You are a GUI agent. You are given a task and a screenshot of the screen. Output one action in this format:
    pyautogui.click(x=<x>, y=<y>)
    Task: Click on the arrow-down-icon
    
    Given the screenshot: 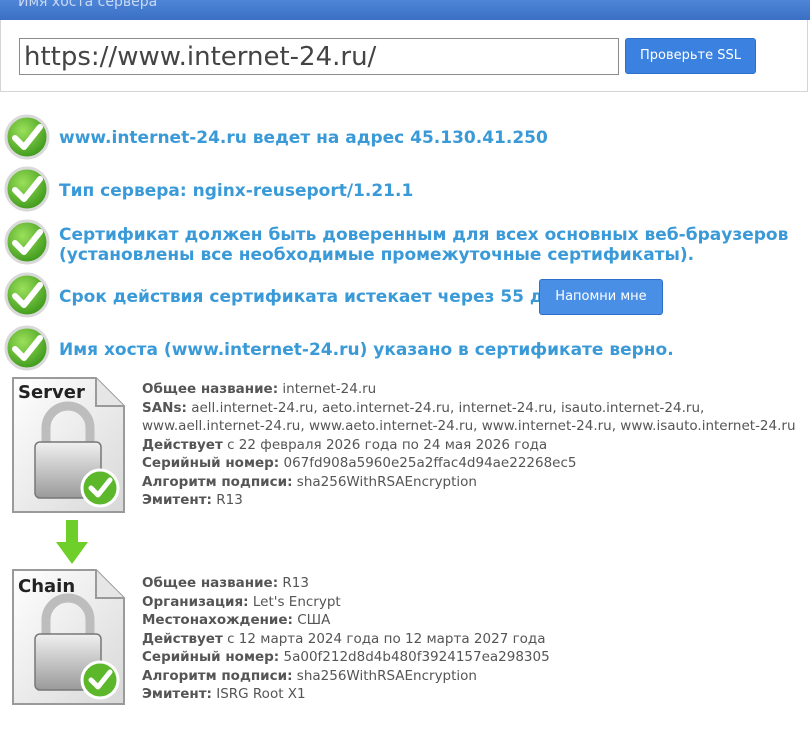 What is the action you would take?
    pyautogui.click(x=72, y=542)
    